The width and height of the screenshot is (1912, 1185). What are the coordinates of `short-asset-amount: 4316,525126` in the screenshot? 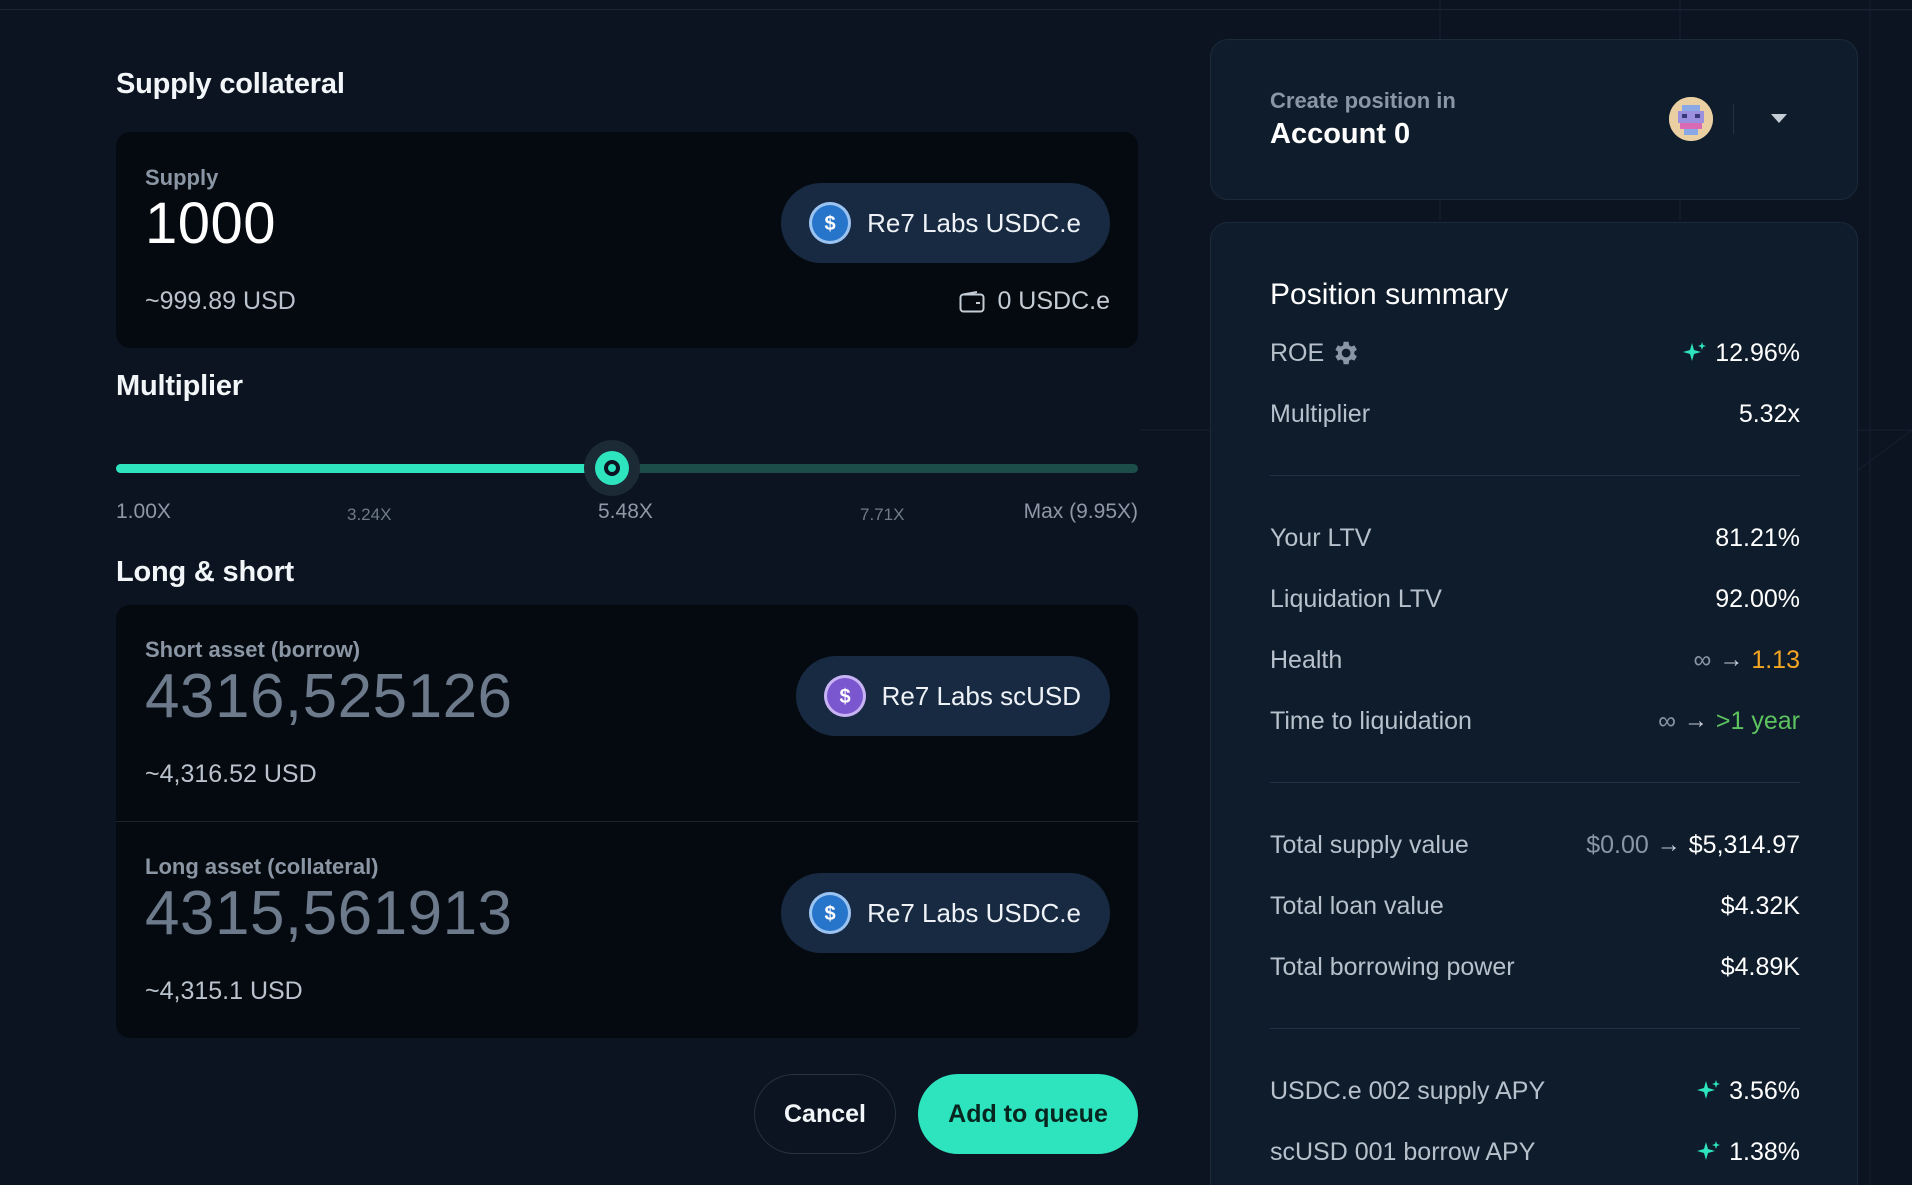 It's located at (329, 696).